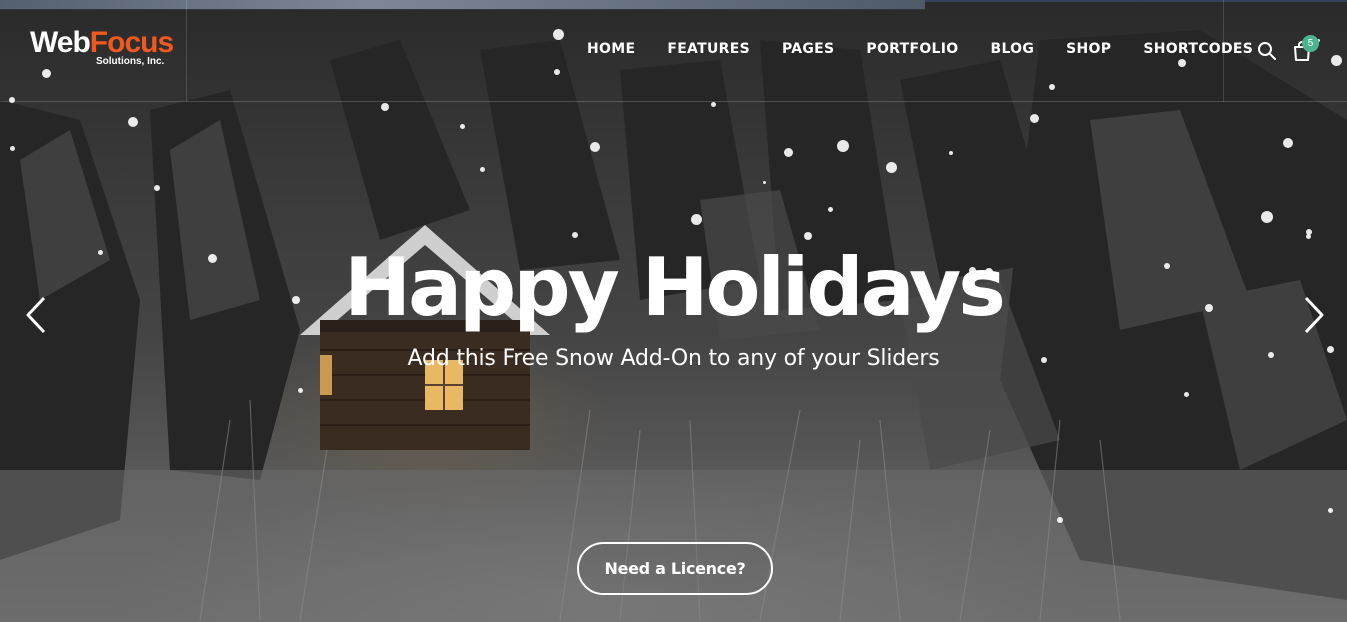  What do you see at coordinates (1267, 51) in the screenshot?
I see `search-icon` at bounding box center [1267, 51].